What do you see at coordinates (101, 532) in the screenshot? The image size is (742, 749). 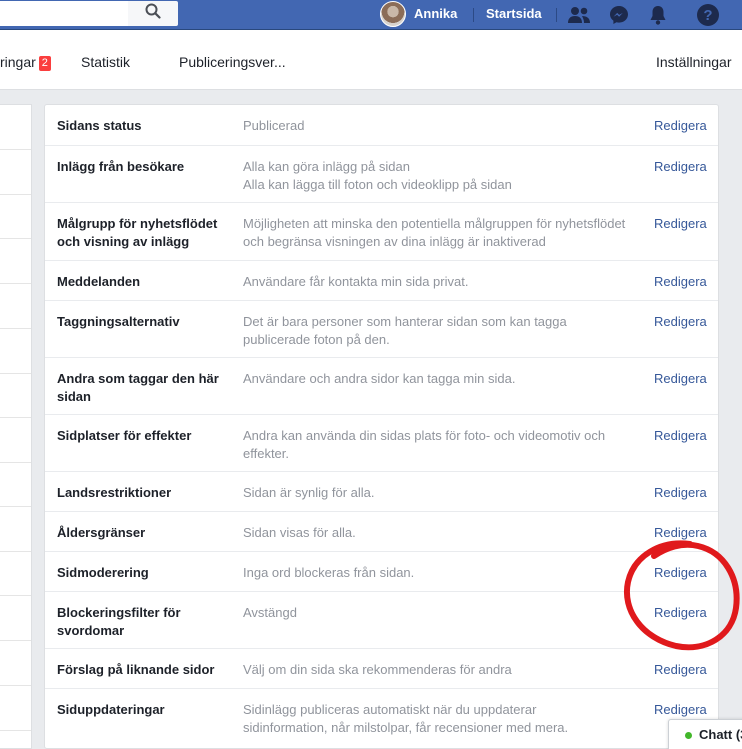 I see `setting-label: Åldersgränser` at bounding box center [101, 532].